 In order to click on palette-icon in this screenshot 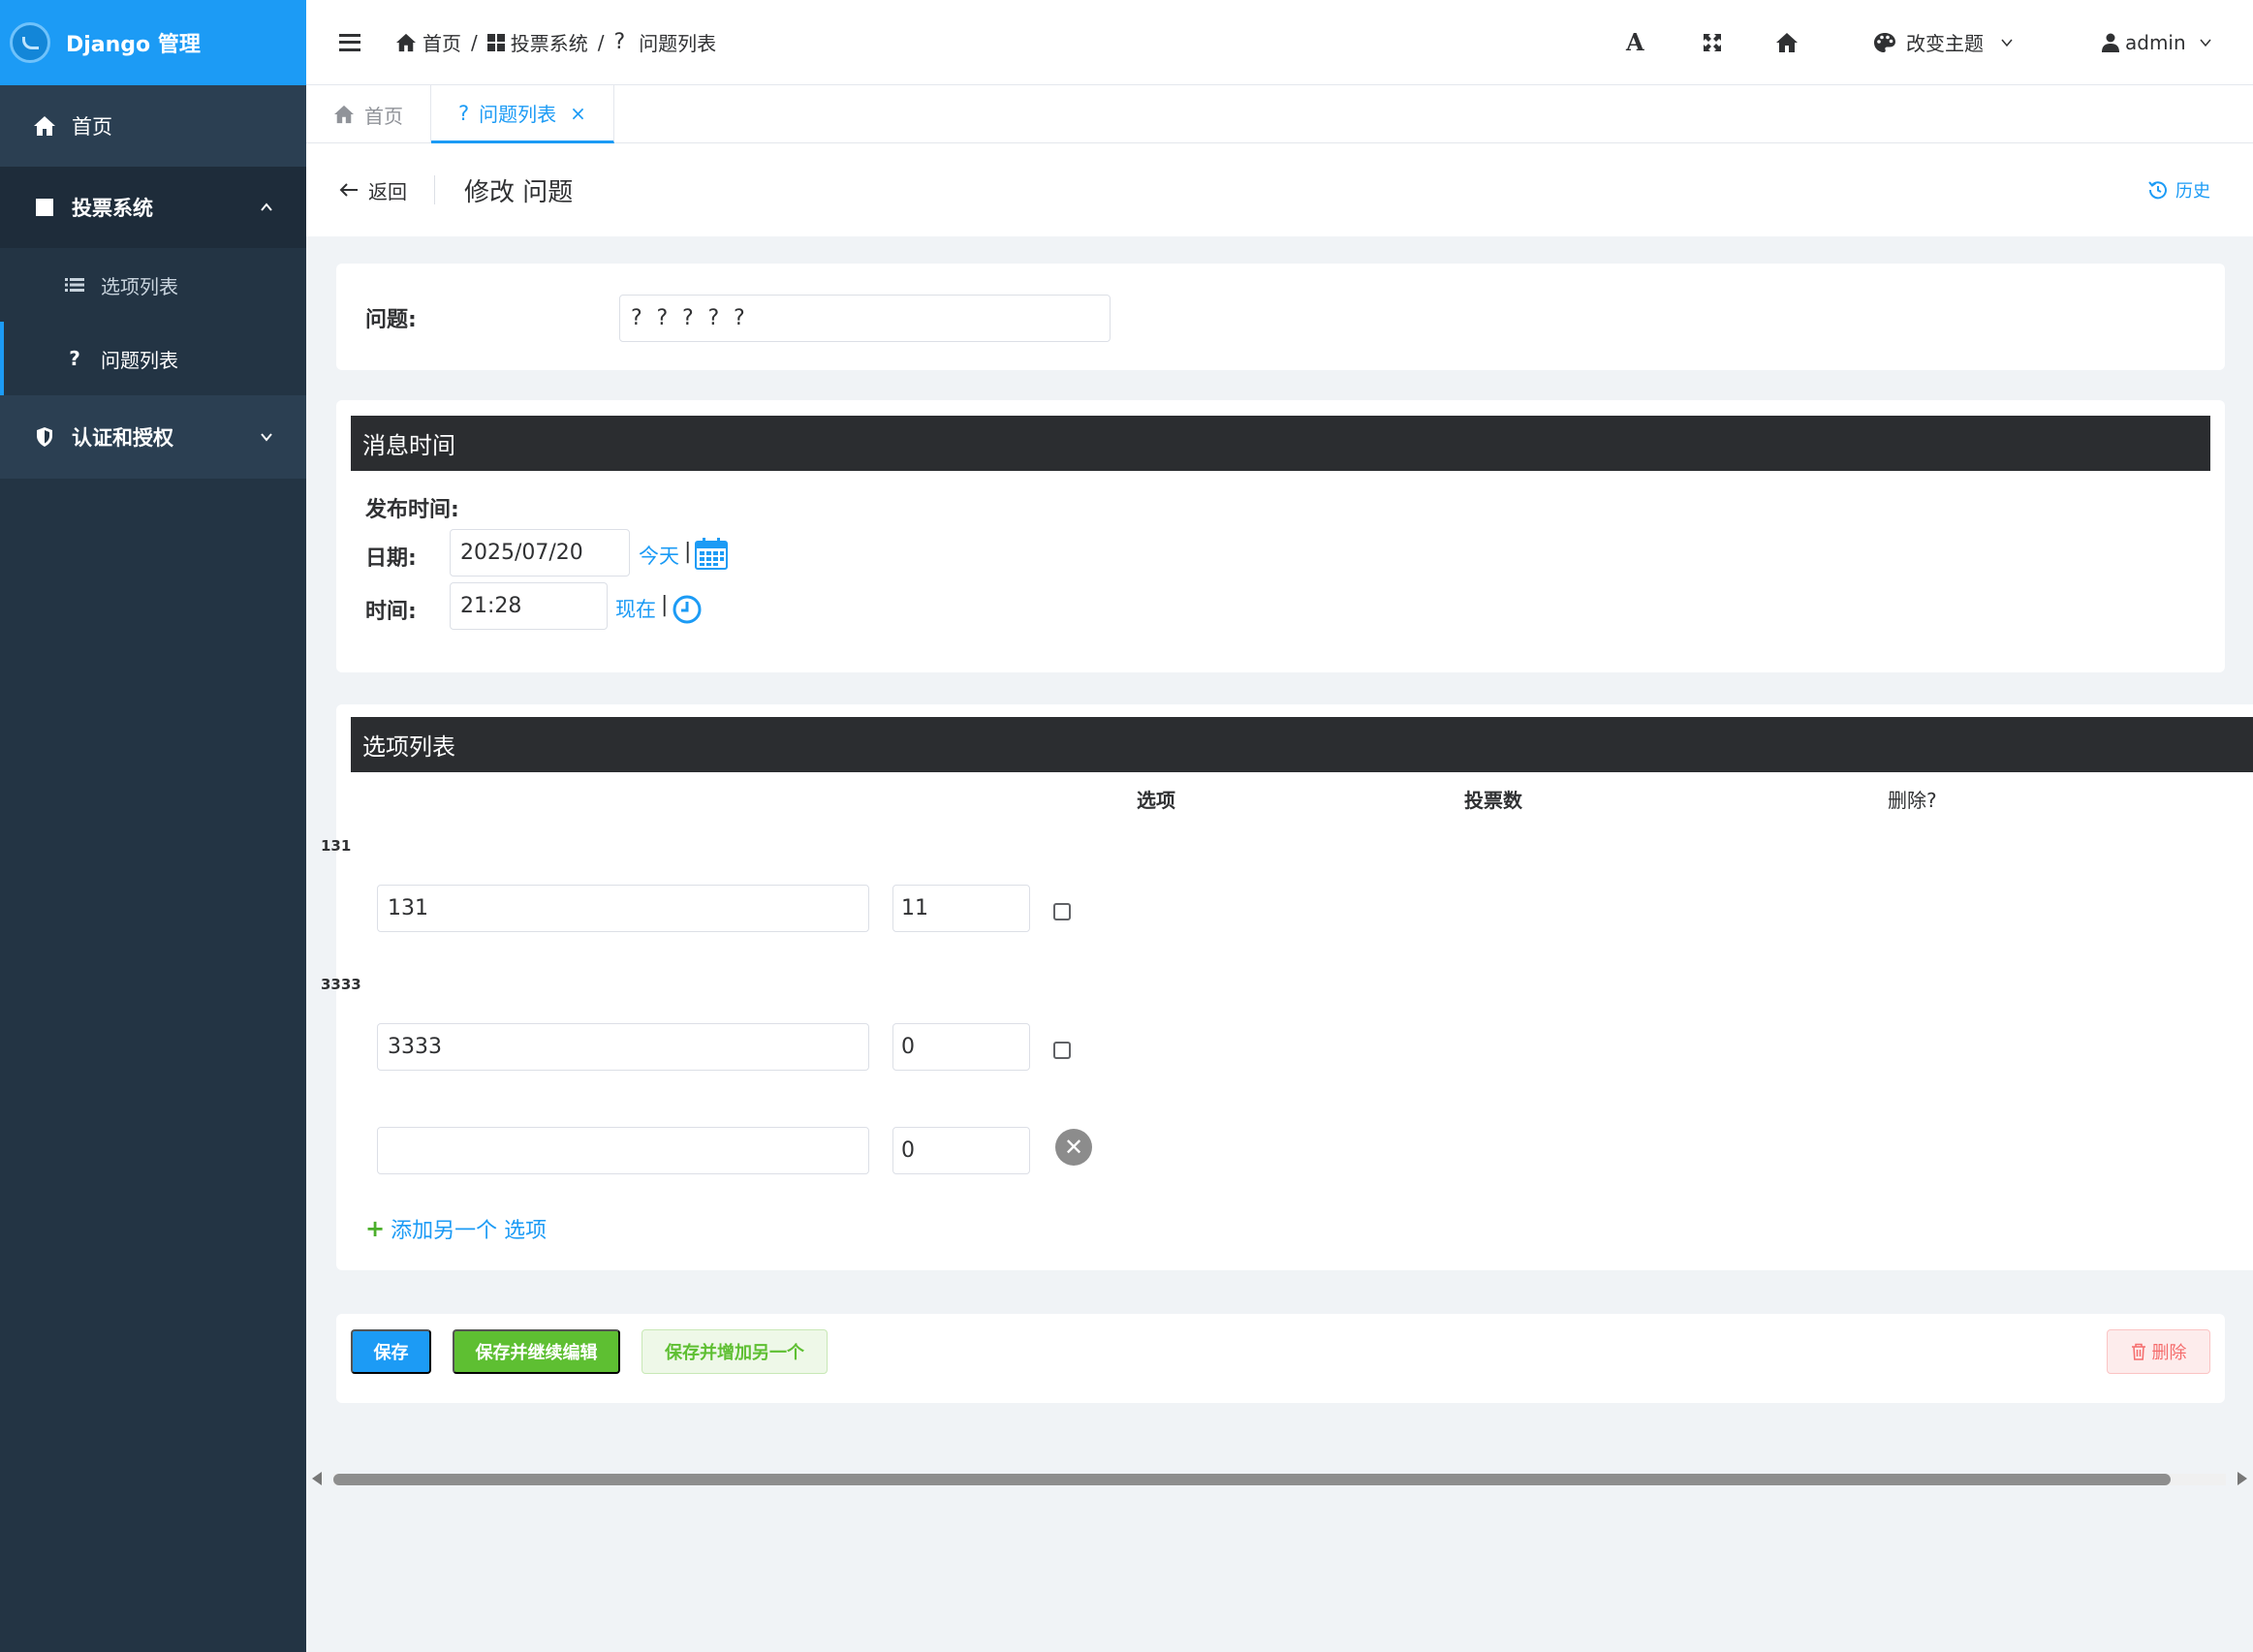, I will do `click(1884, 42)`.